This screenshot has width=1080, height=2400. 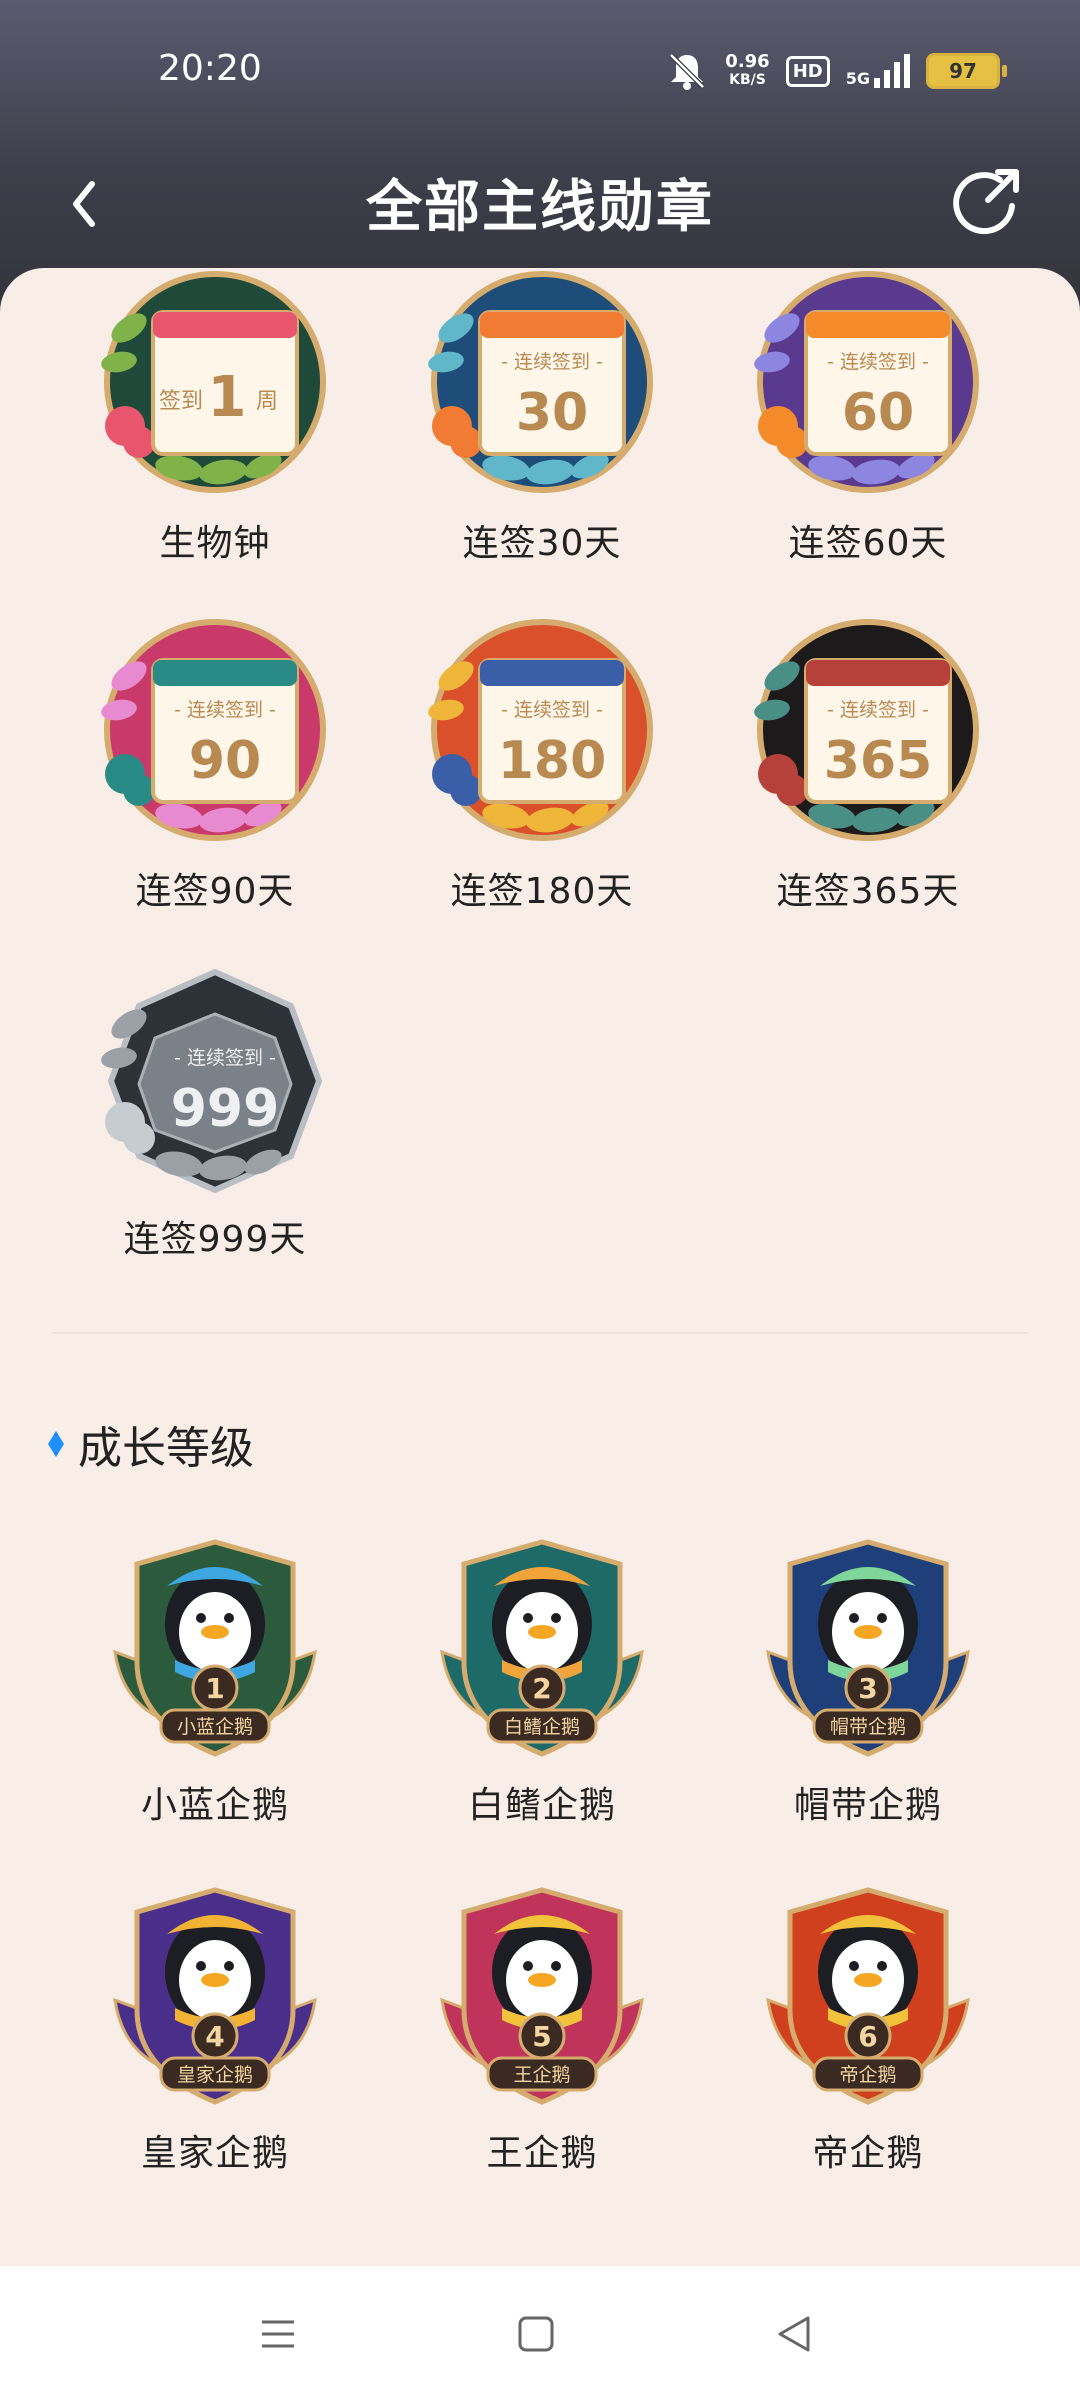 I want to click on nav-menu-button, so click(x=278, y=2334).